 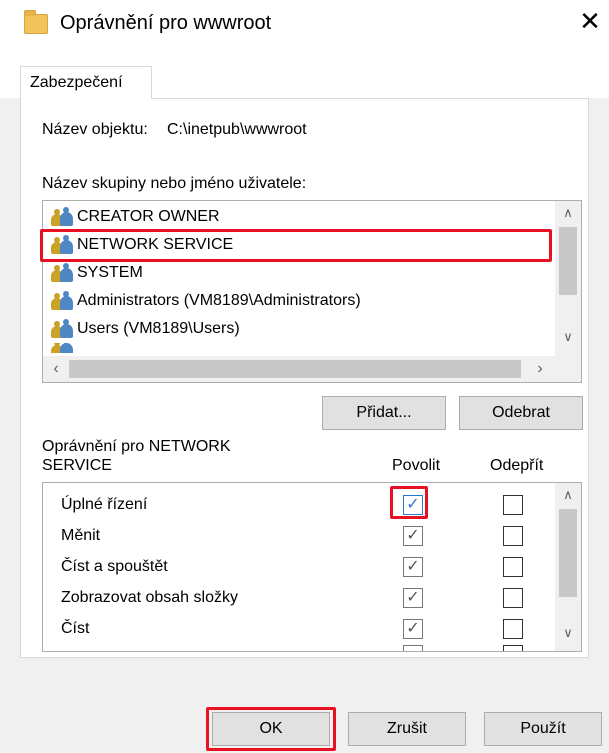 I want to click on group-list-label: Název skupiny nebo jméno uživatele:, so click(x=174, y=184).